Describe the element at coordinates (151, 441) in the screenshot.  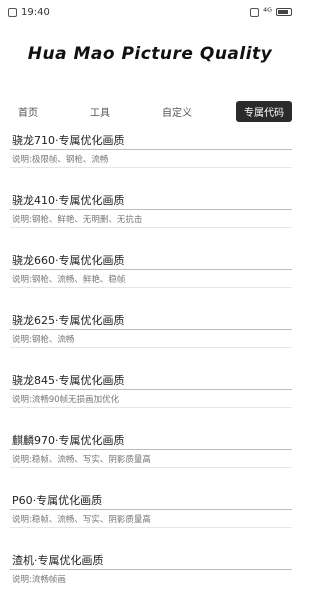
I see `item-title: 麒麟970·专属优化画质` at that location.